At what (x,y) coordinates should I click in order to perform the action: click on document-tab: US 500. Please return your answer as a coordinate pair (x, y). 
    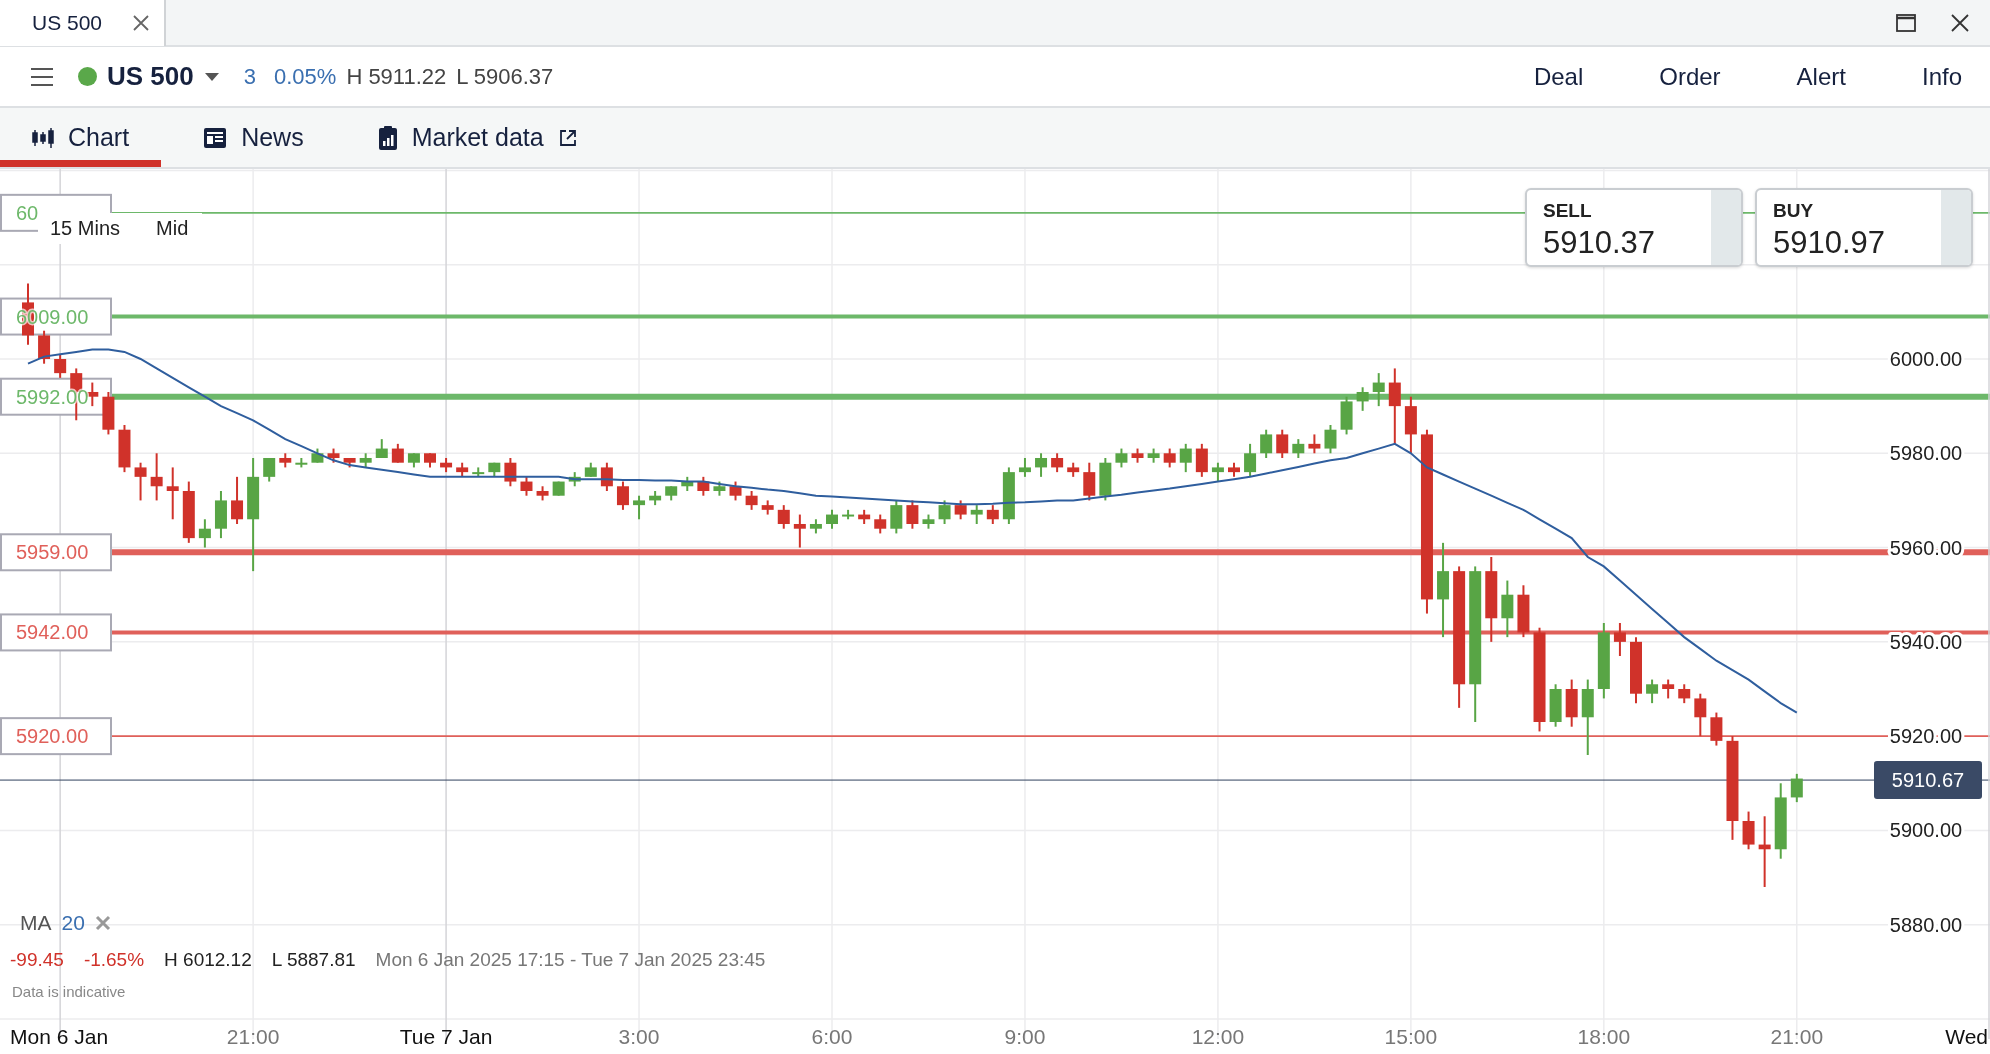
    Looking at the image, I should click on (83, 23).